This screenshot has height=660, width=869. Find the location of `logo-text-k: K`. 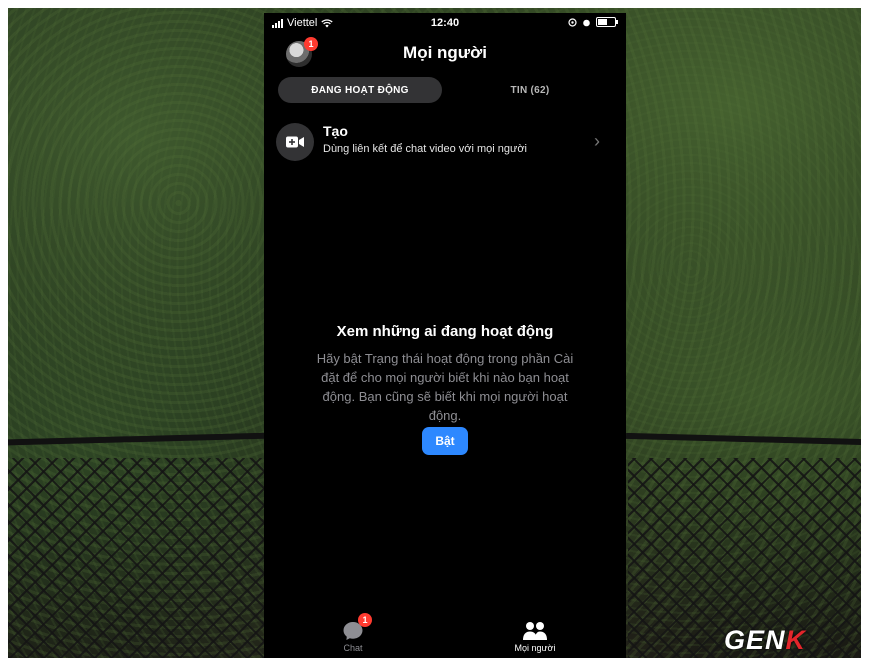

logo-text-k: K is located at coordinates (796, 640).